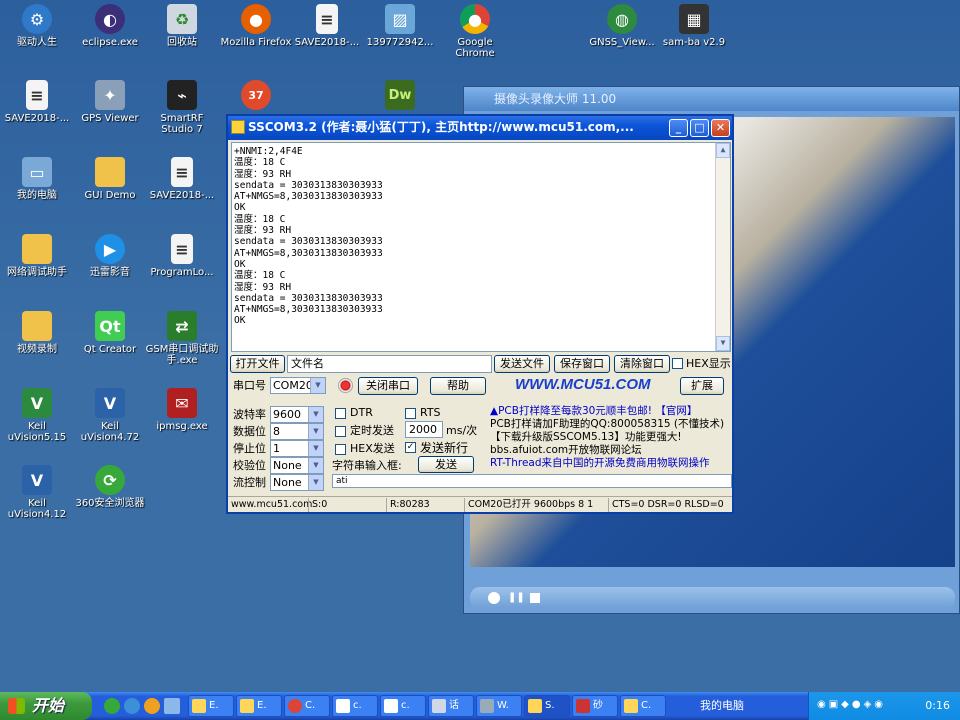  I want to click on desktop-icon-smartrf: ⌁ SmartRF Studio 7, so click(182, 107).